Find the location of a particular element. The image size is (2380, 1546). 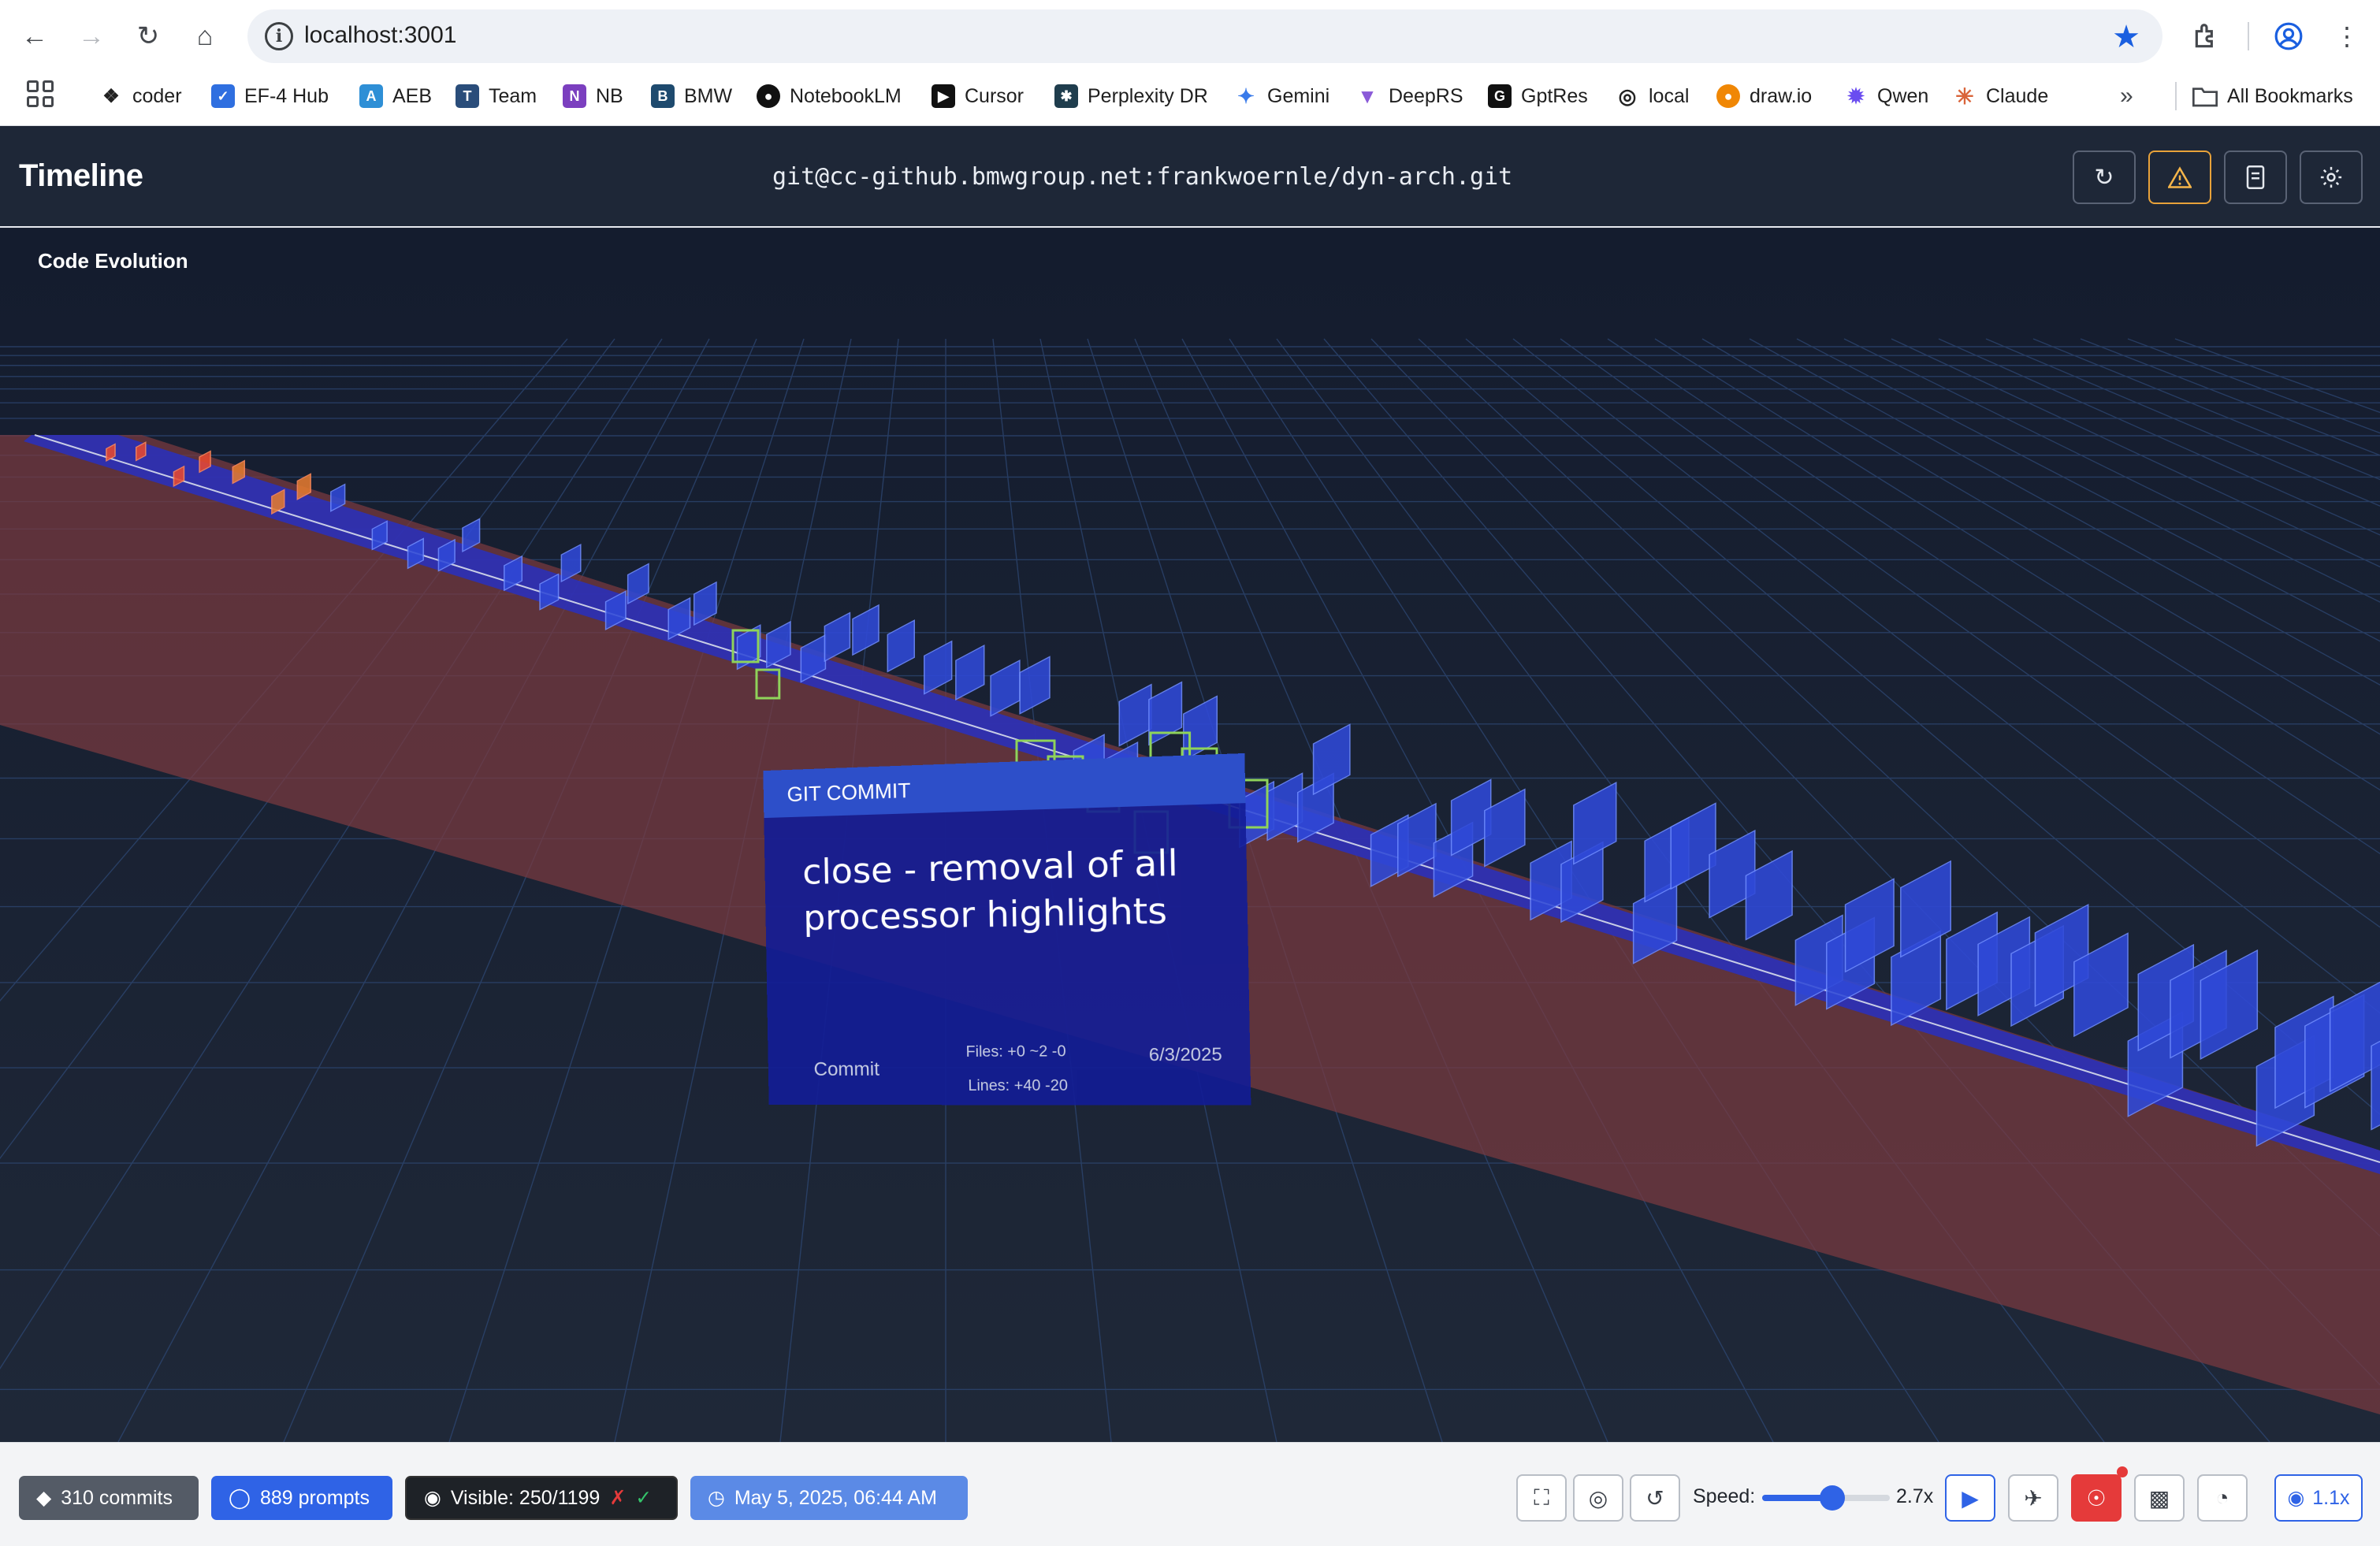

bookmark-claude: ✳ Claude is located at coordinates (2000, 96).